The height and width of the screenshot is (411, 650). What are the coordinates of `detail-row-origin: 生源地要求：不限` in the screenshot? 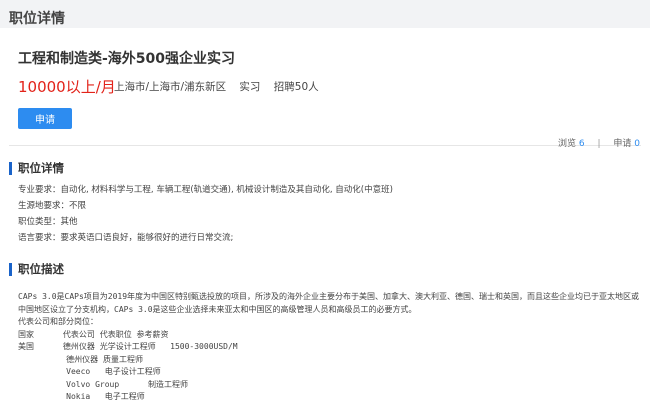 It's located at (205, 206).